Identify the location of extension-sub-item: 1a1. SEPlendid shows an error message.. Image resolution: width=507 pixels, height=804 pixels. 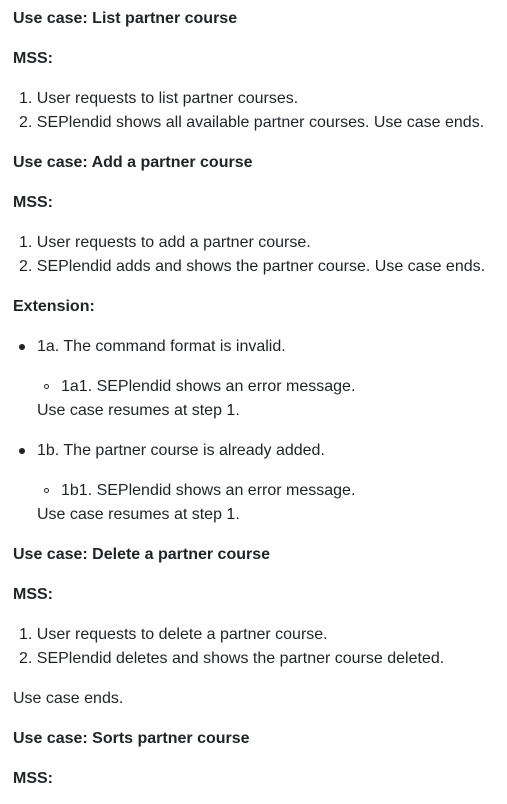
(208, 386).